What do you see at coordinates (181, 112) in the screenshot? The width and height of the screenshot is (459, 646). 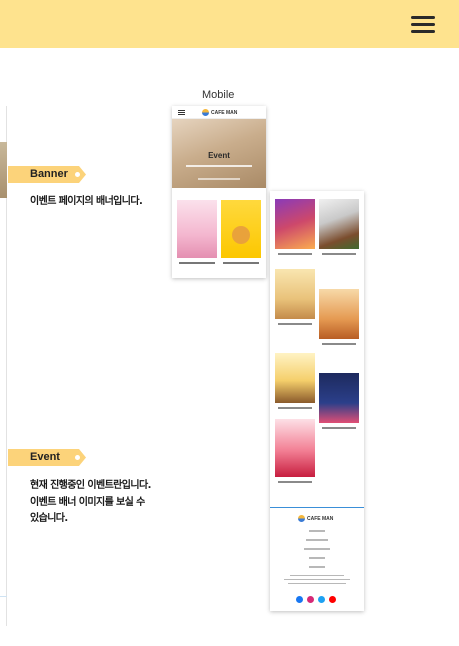 I see `mockup-menu-icon` at bounding box center [181, 112].